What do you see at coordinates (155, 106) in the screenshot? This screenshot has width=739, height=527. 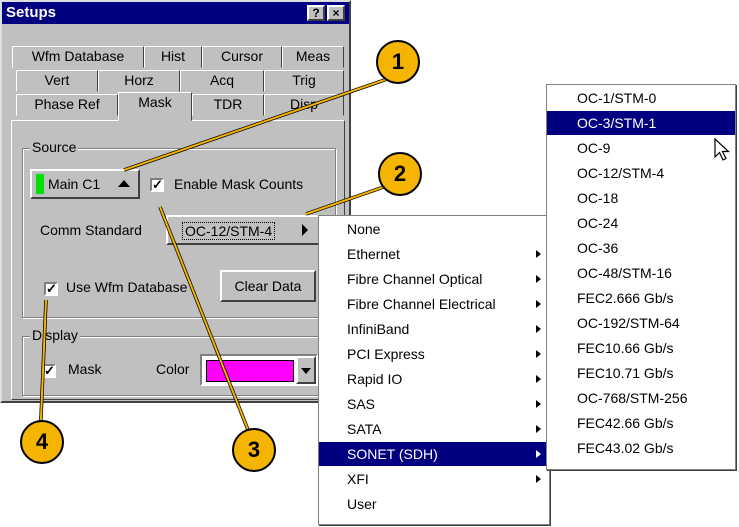 I see `tab-mask: Mask` at bounding box center [155, 106].